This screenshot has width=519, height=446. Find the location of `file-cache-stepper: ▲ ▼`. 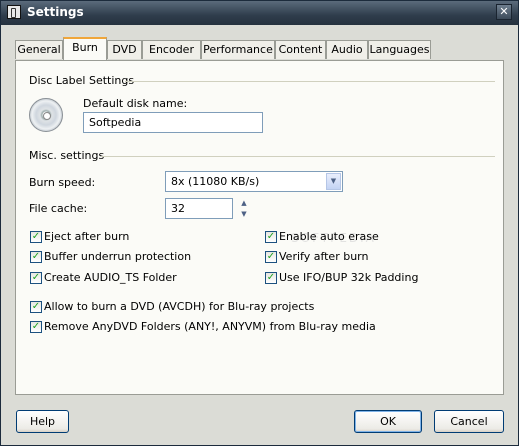

file-cache-stepper: ▲ ▼ is located at coordinates (244, 208).